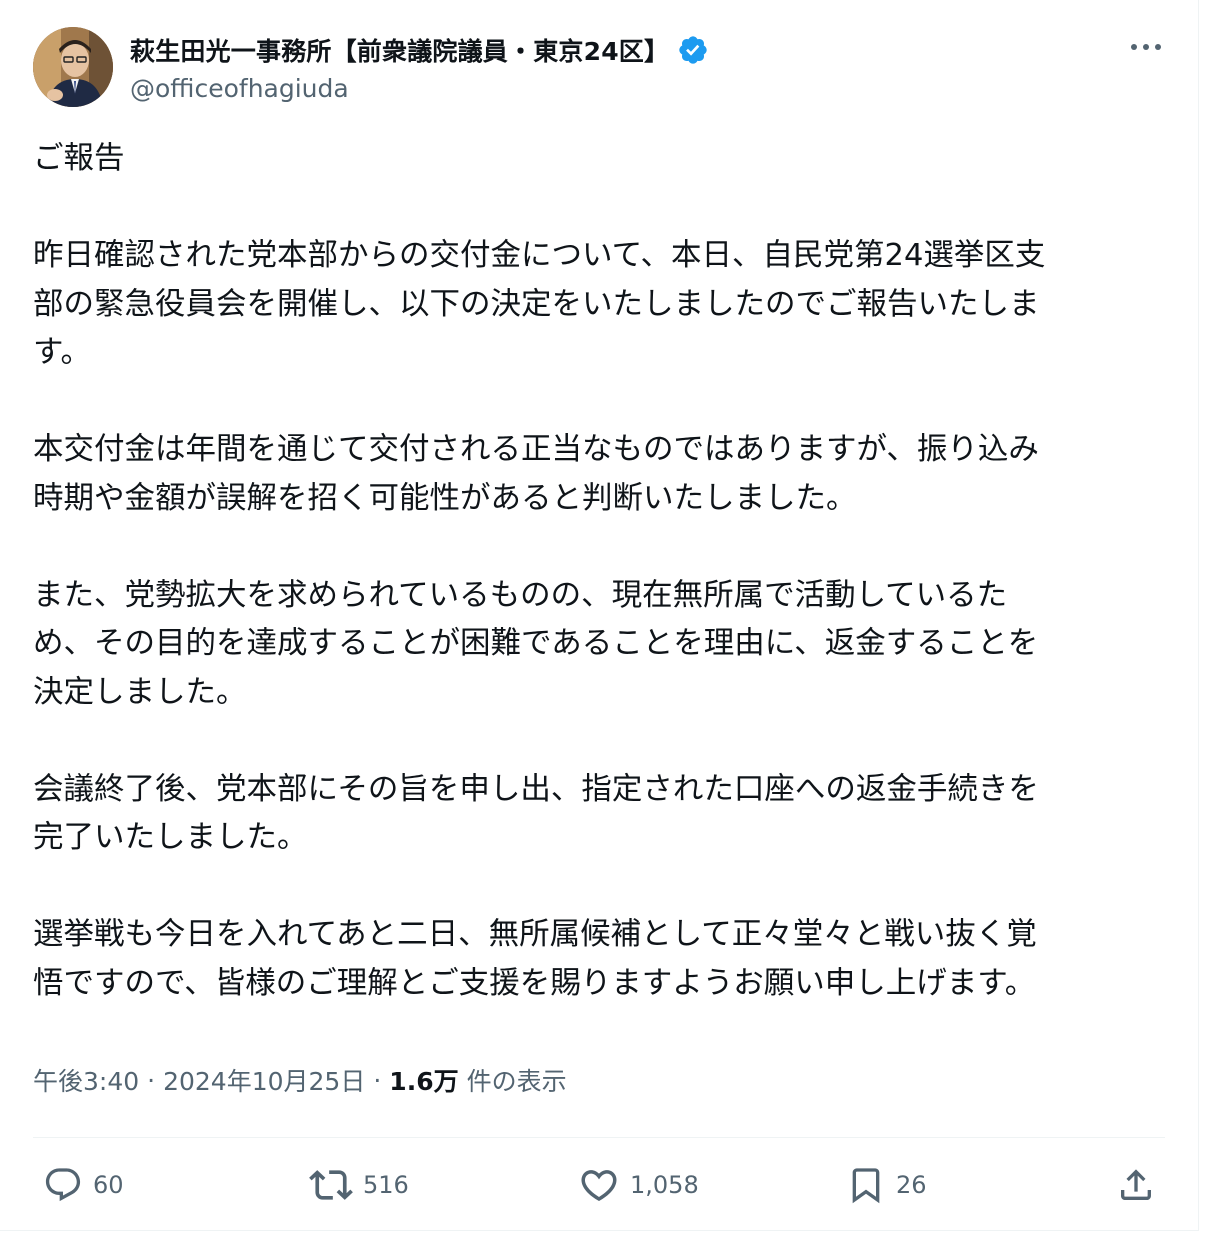 Image resolution: width=1211 pixels, height=1233 pixels. I want to click on timestamp-date: 2024年10月25日, so click(264, 1080).